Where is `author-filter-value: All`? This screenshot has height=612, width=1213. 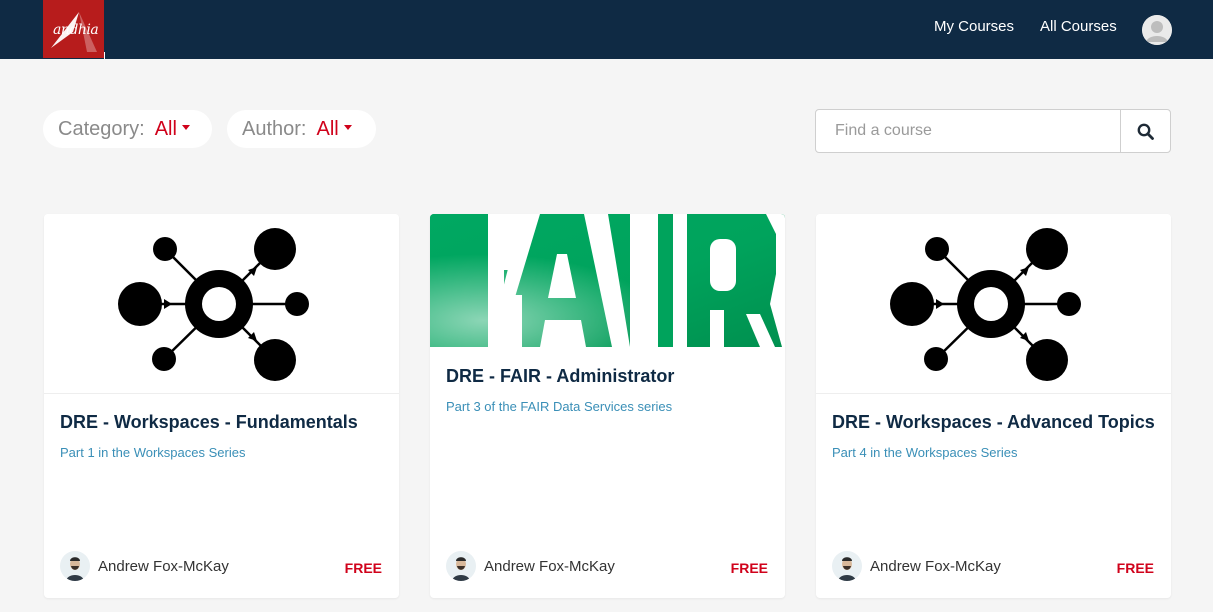 author-filter-value: All is located at coordinates (327, 128).